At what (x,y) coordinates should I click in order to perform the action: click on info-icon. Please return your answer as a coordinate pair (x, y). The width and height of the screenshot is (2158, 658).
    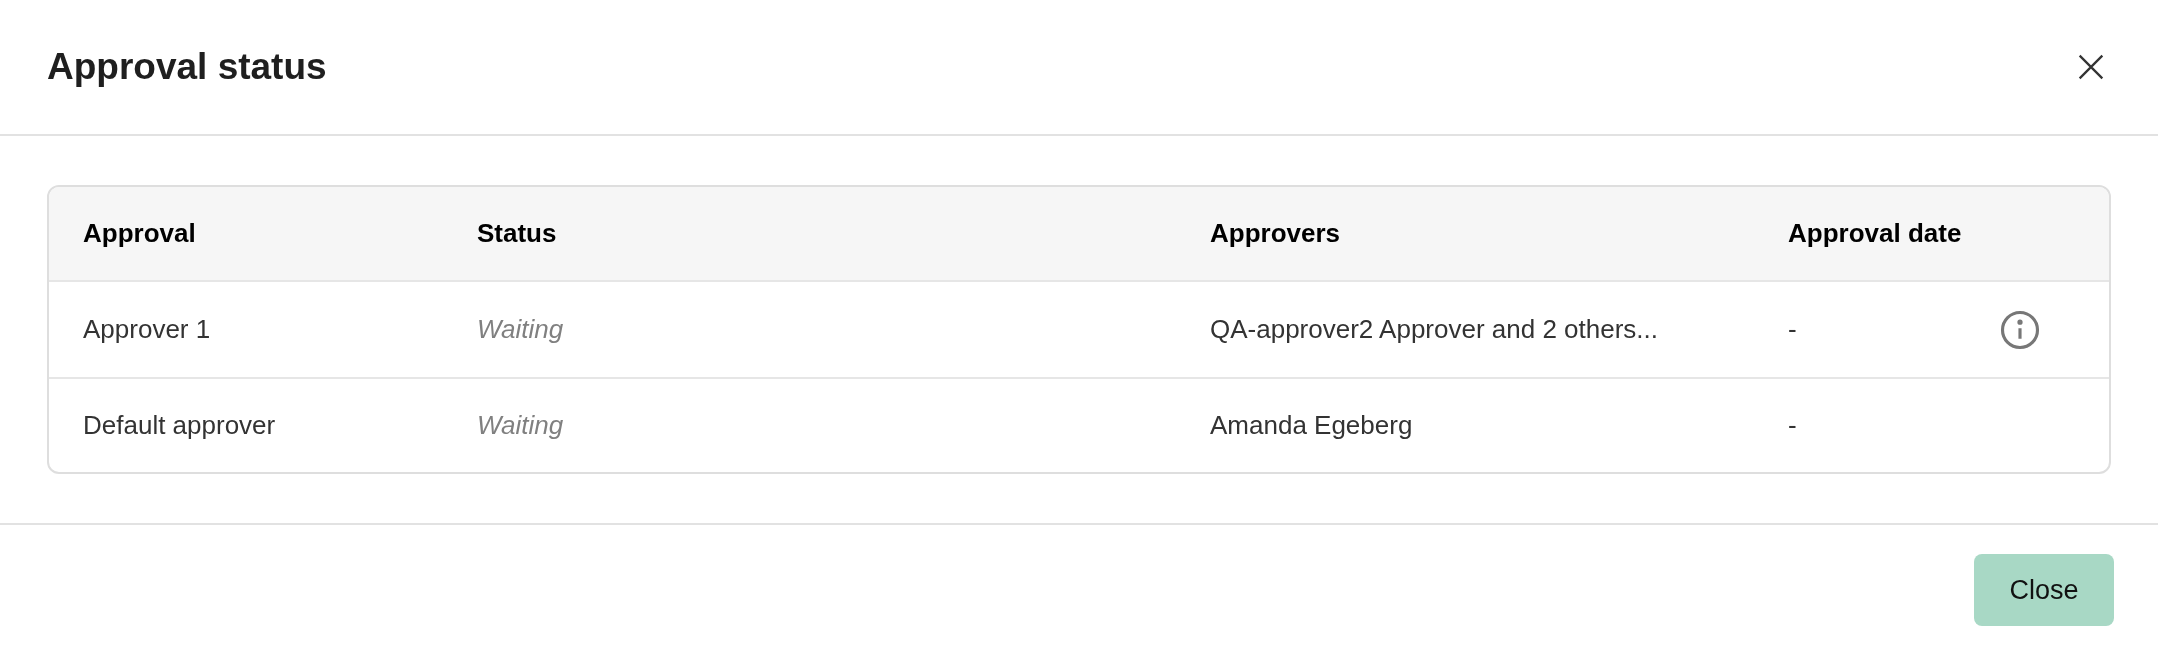
    Looking at the image, I should click on (2020, 329).